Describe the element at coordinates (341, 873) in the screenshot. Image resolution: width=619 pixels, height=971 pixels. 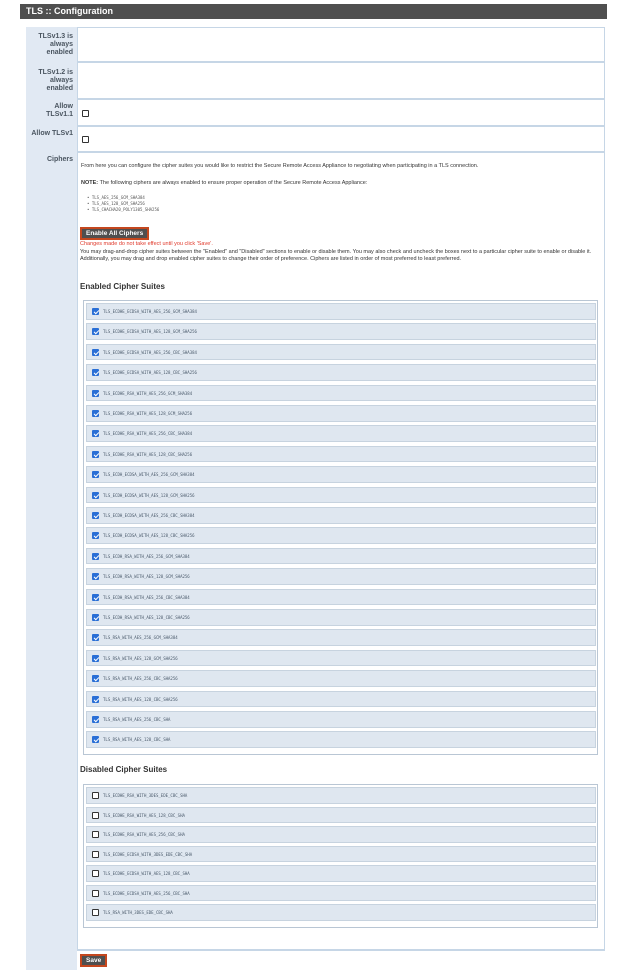
I see `cipher-suite-row: TLS_ECDHE_ECDSA_WITH_AES_128_CBC_SHA` at that location.